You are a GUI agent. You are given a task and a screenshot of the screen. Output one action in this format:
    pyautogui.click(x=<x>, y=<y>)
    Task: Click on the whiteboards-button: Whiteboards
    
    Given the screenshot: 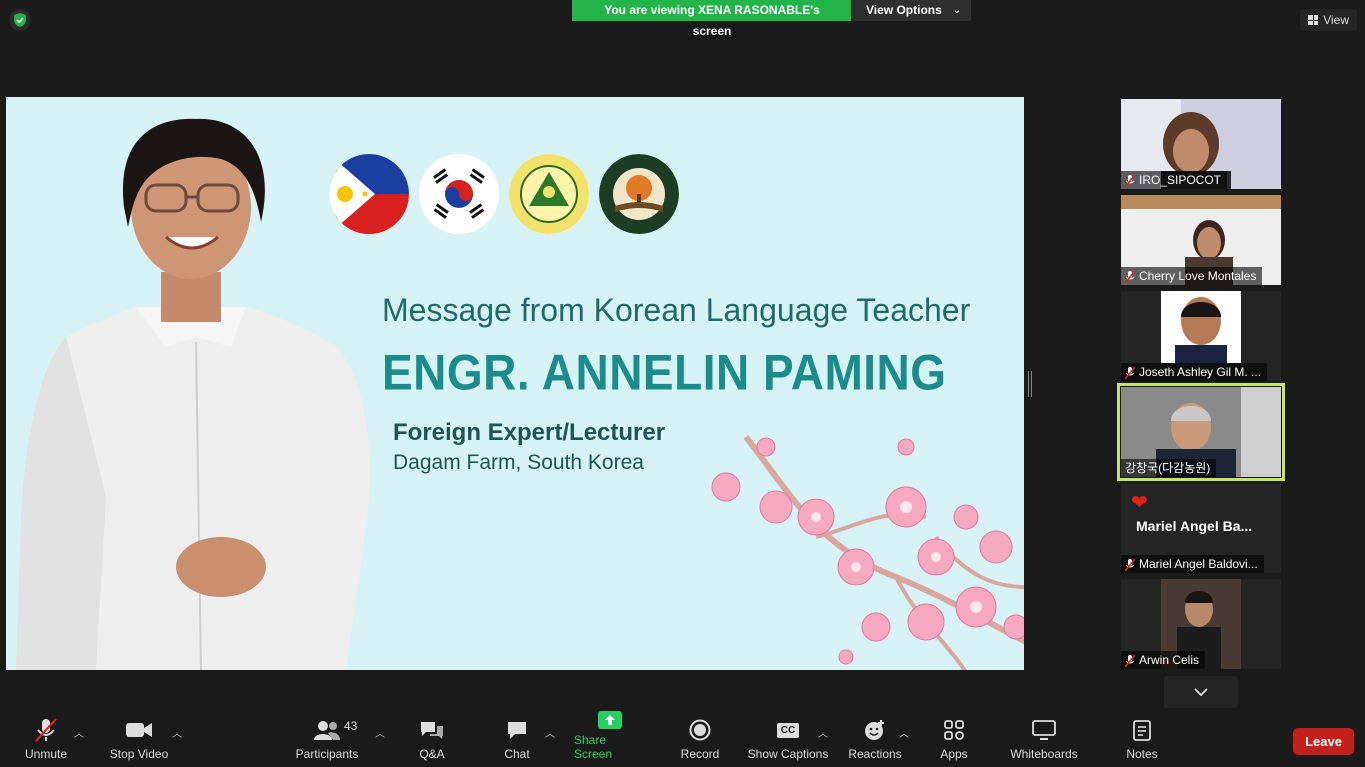 What is the action you would take?
    pyautogui.click(x=1044, y=739)
    